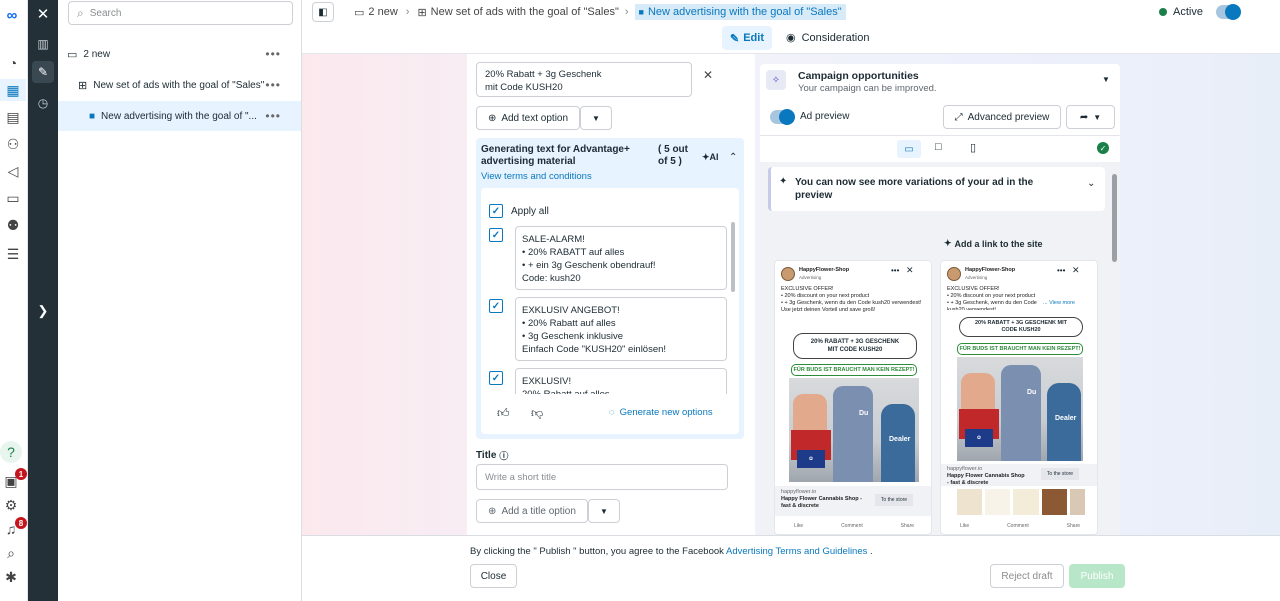 The height and width of the screenshot is (601, 1280). Describe the element at coordinates (1090, 117) in the screenshot. I see `share-preview-button: ➦ ▼` at that location.